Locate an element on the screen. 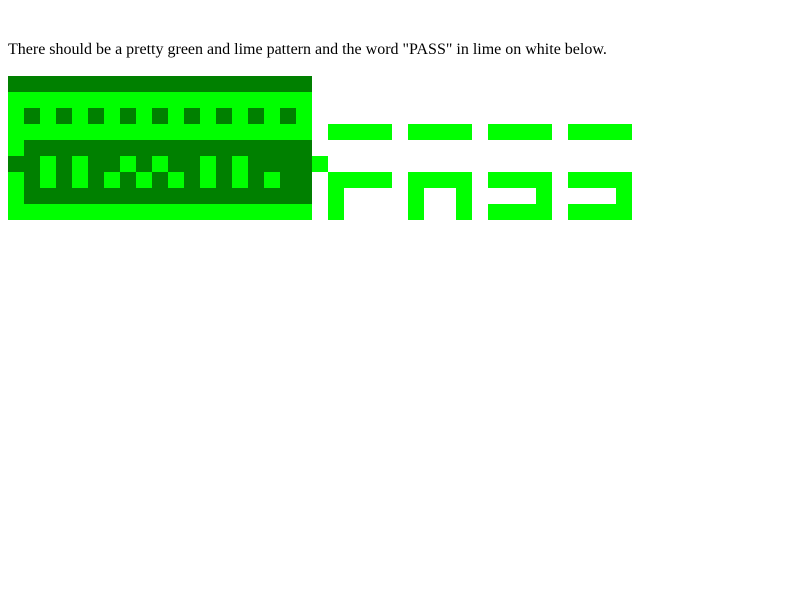 The image size is (800, 600). pattern-panel-tab-left is located at coordinates (16, 164).